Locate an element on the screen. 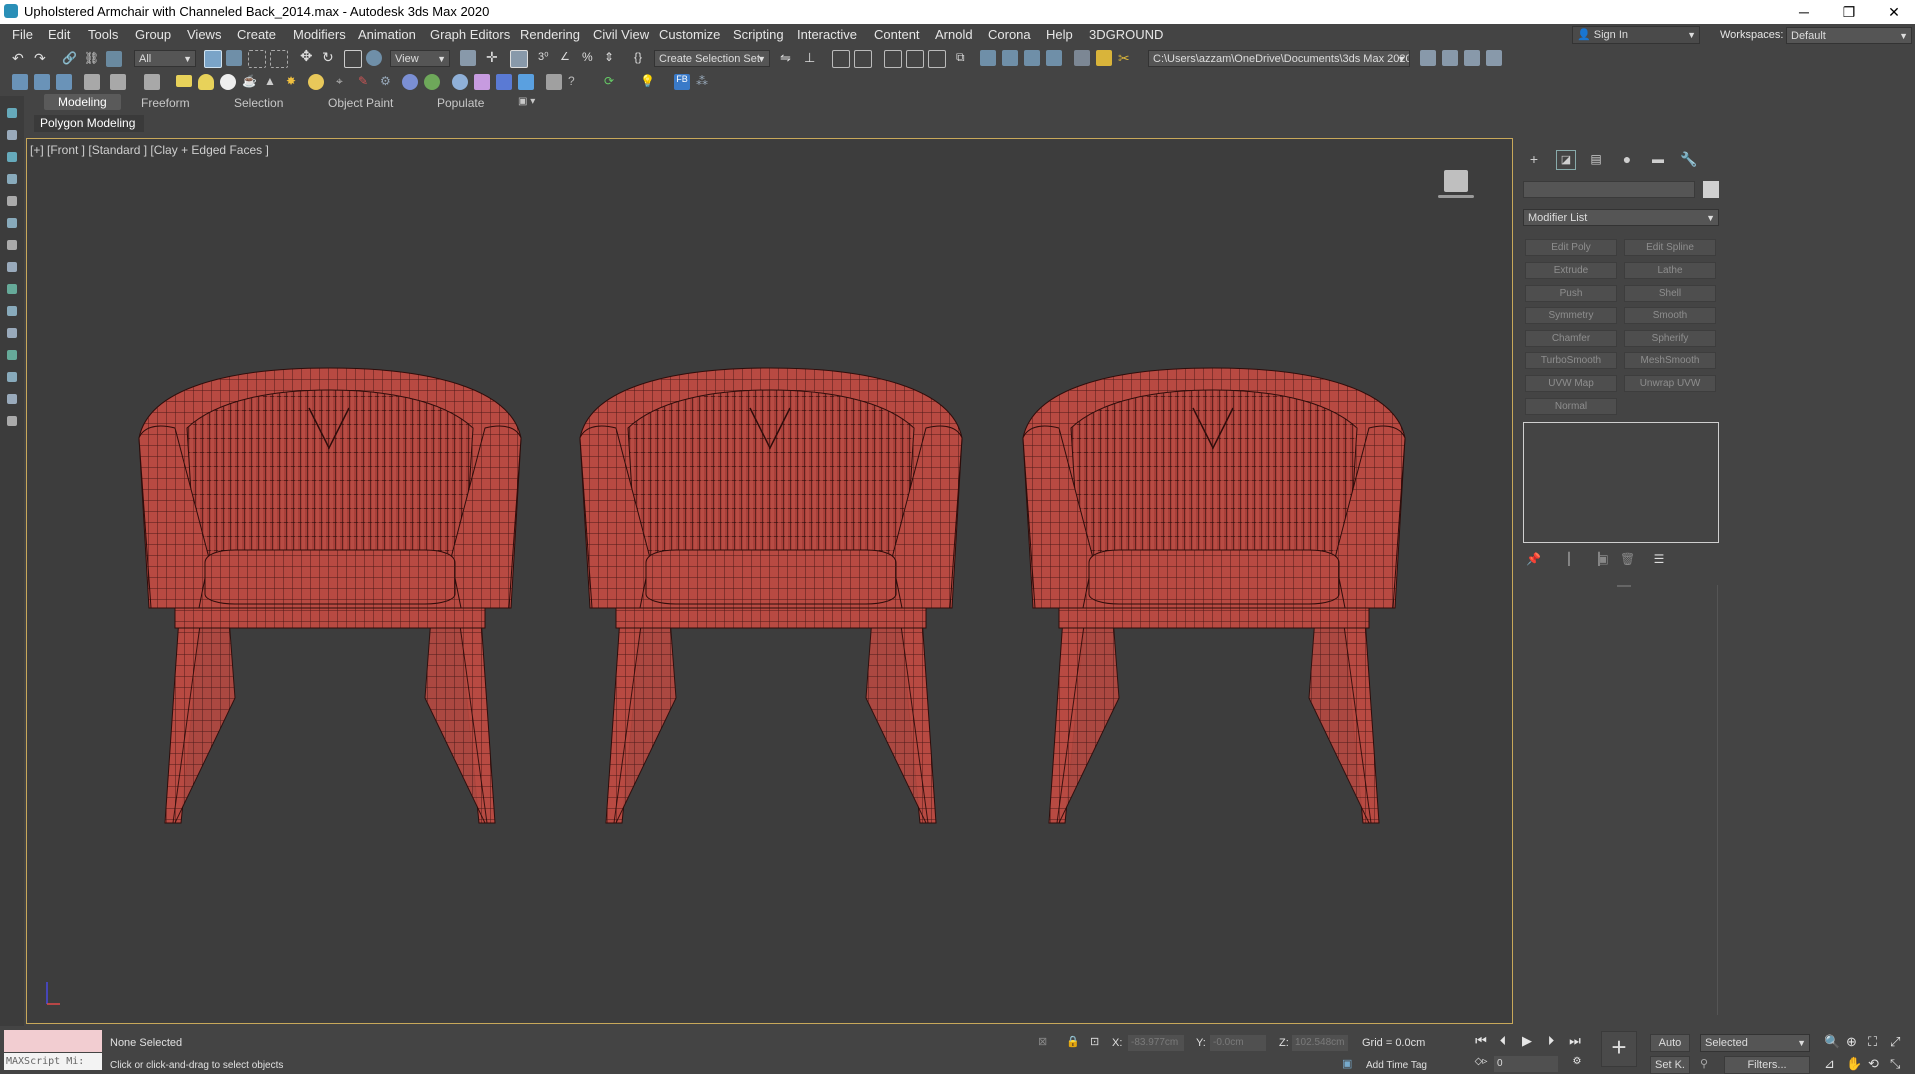 The image size is (1915, 1074). material-ball-icon is located at coordinates (460, 82).